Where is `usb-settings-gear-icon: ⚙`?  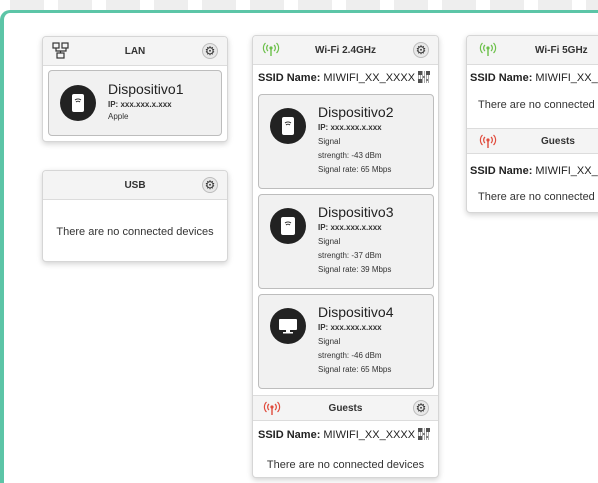
usb-settings-gear-icon: ⚙ is located at coordinates (210, 185).